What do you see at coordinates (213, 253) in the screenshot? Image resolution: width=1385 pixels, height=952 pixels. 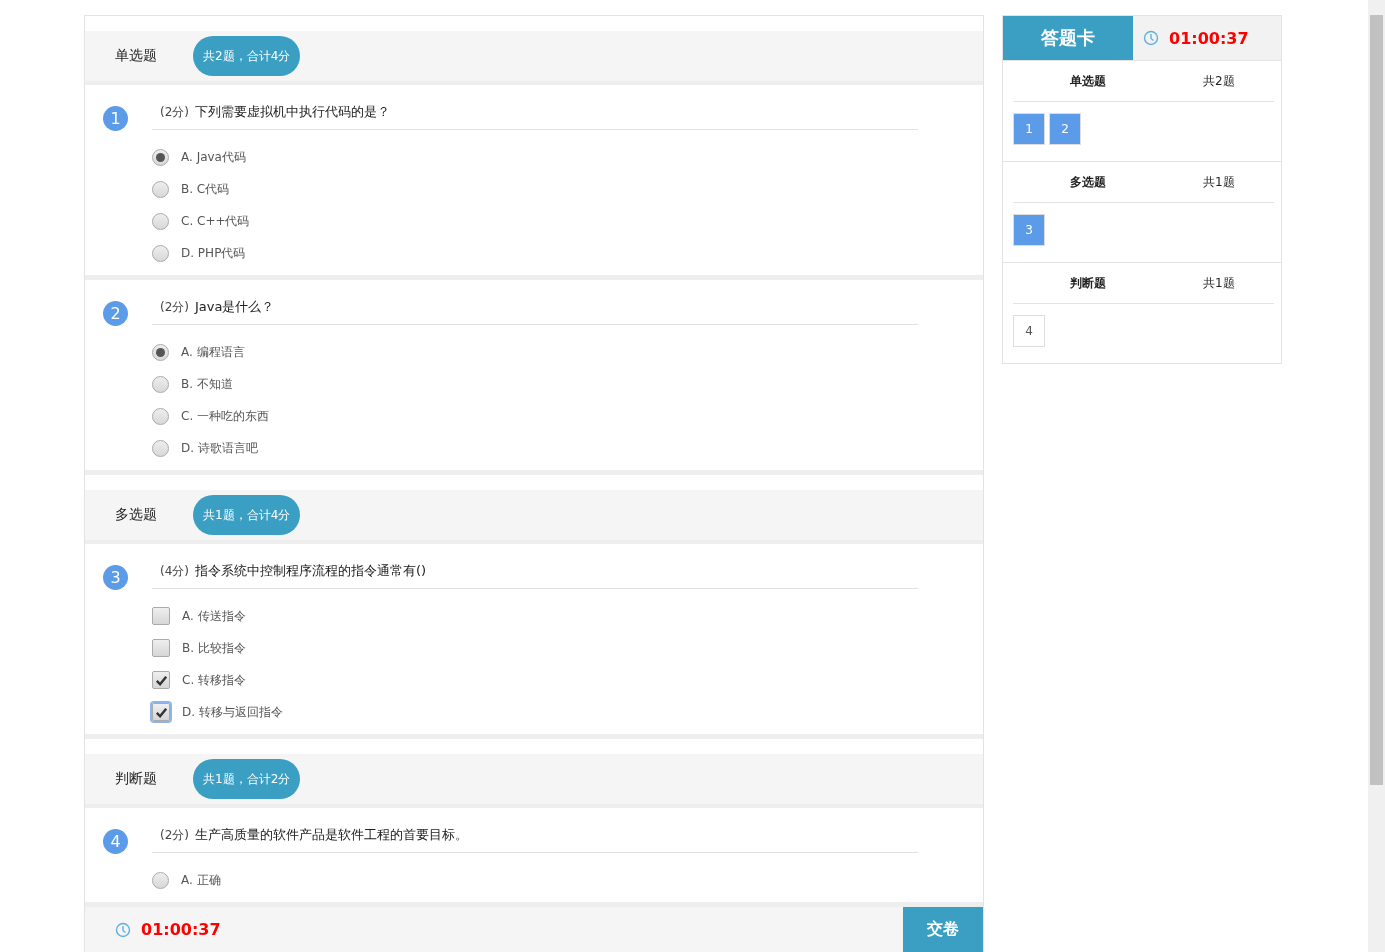 I see `option-label: D. PHP代码` at bounding box center [213, 253].